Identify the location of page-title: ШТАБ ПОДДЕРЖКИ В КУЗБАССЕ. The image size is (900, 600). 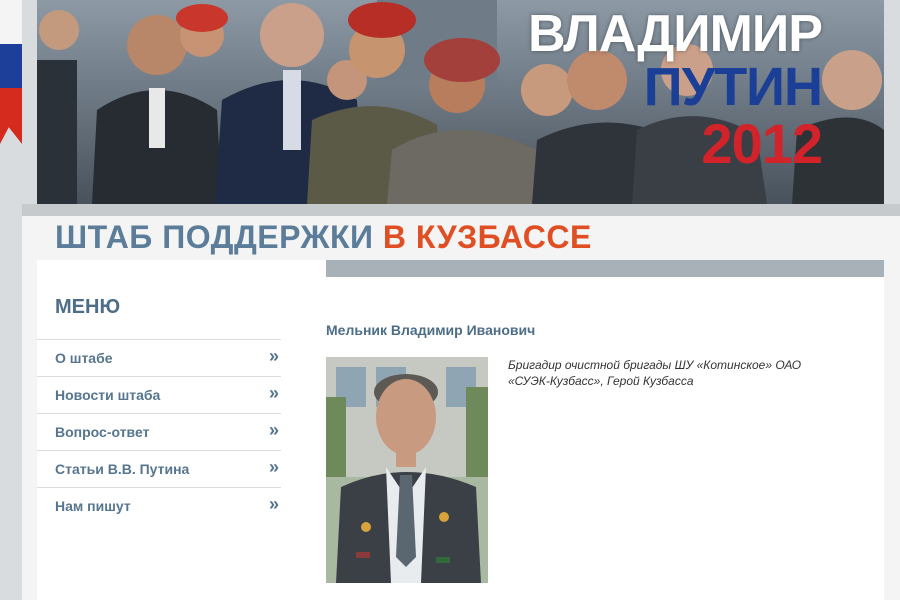
(323, 237).